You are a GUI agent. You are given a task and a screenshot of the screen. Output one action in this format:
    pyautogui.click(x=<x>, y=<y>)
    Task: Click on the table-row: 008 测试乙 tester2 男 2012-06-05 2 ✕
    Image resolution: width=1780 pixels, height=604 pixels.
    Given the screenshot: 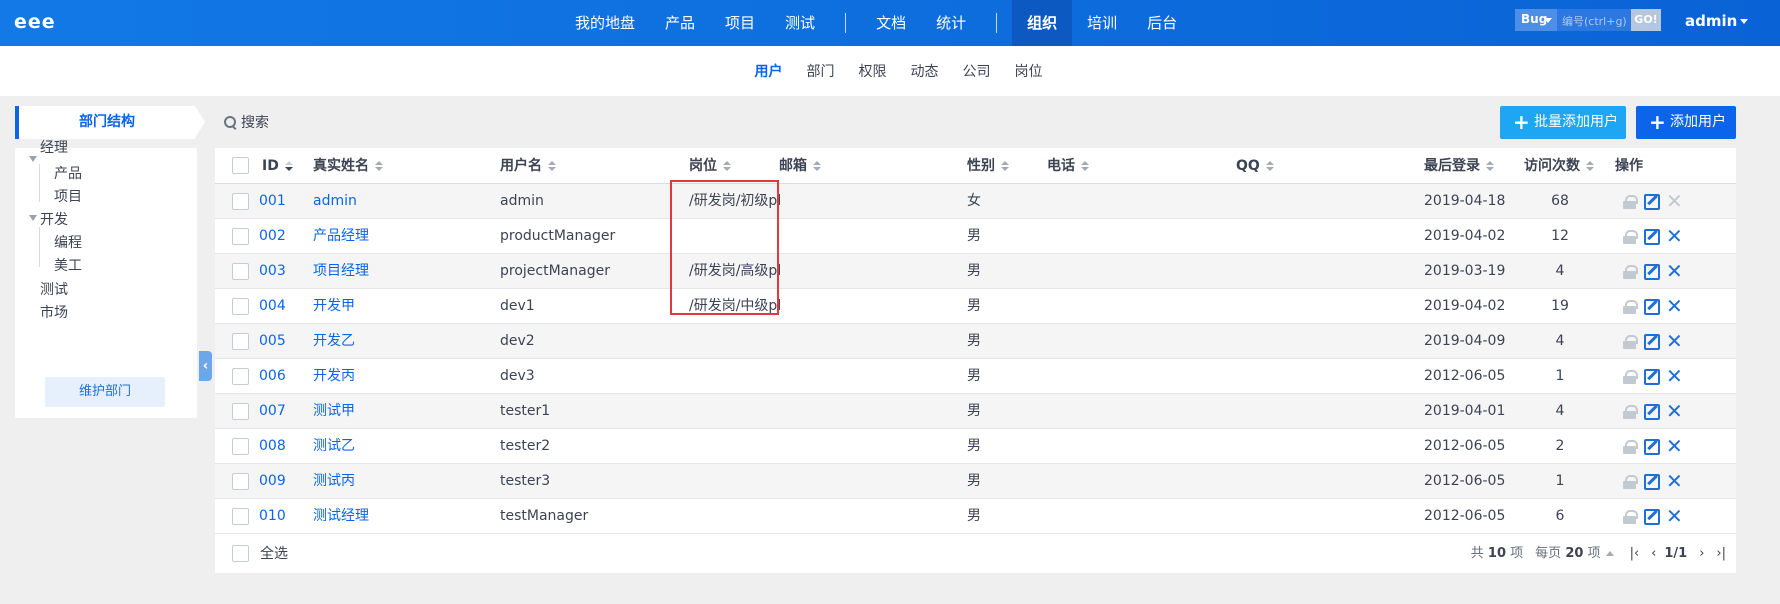 What is the action you would take?
    pyautogui.click(x=975, y=446)
    